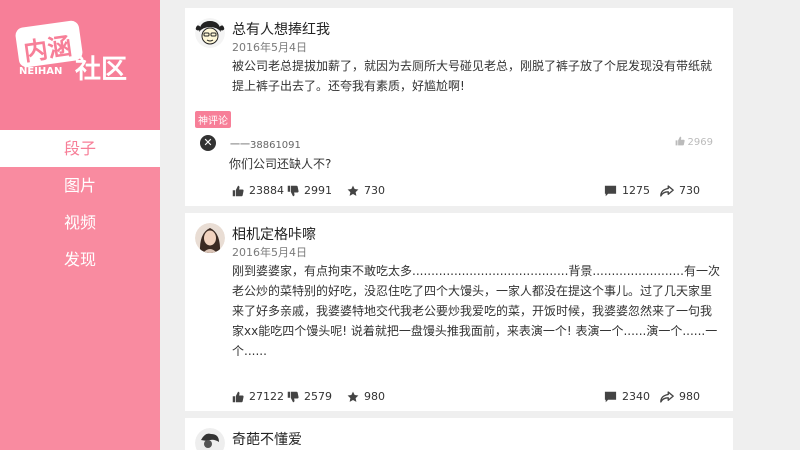  I want to click on dislike-count: 2991, so click(318, 190).